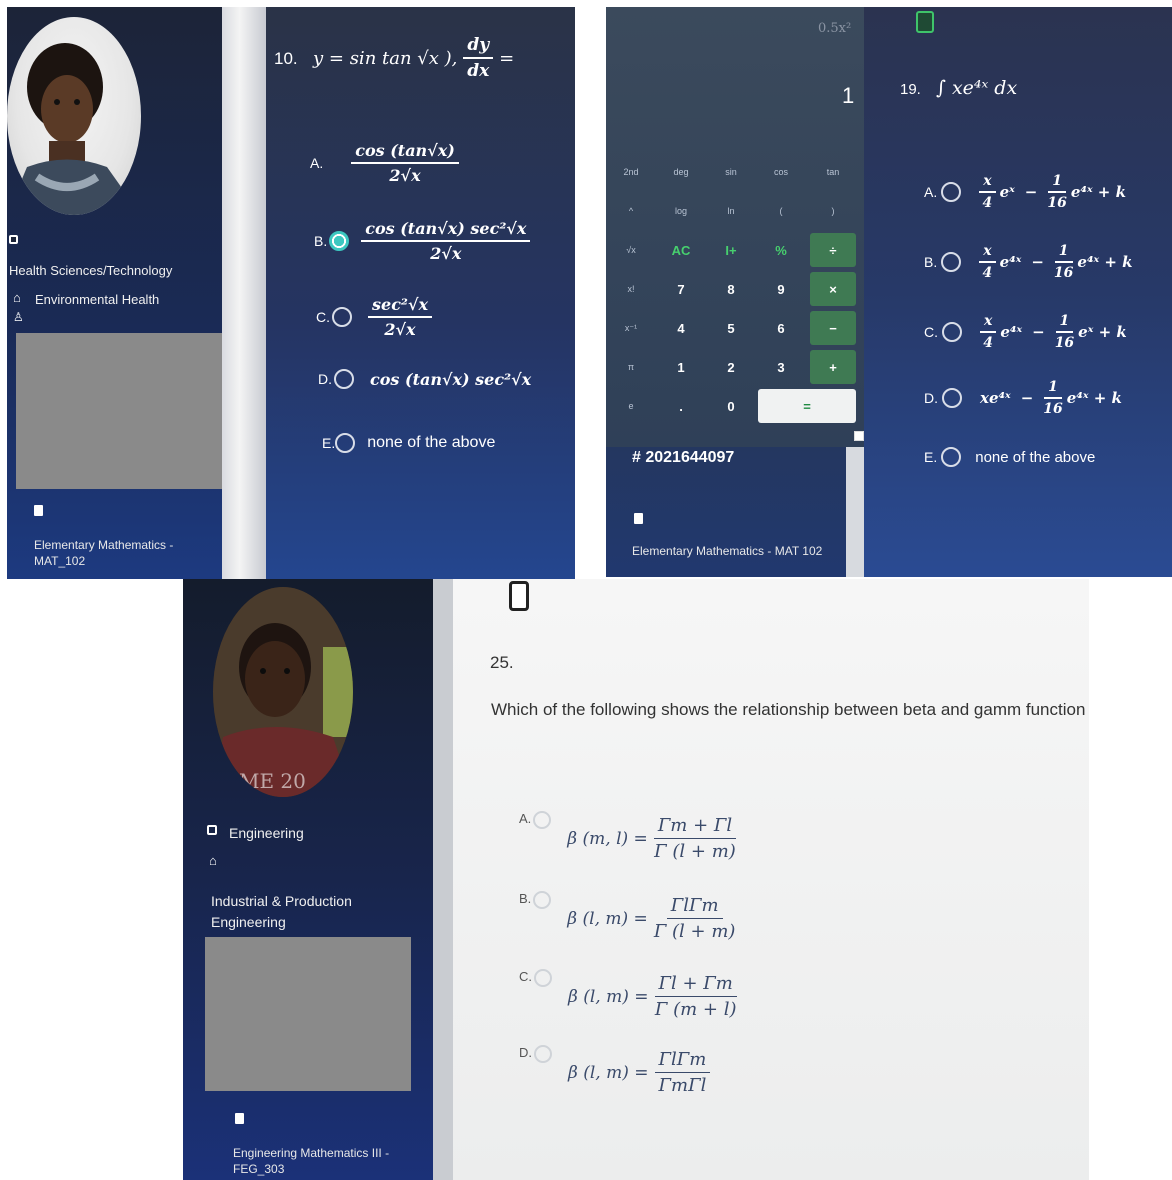 This screenshot has height=1180, width=1172. Describe the element at coordinates (833, 172) in the screenshot. I see `calculator-key: tan` at that location.